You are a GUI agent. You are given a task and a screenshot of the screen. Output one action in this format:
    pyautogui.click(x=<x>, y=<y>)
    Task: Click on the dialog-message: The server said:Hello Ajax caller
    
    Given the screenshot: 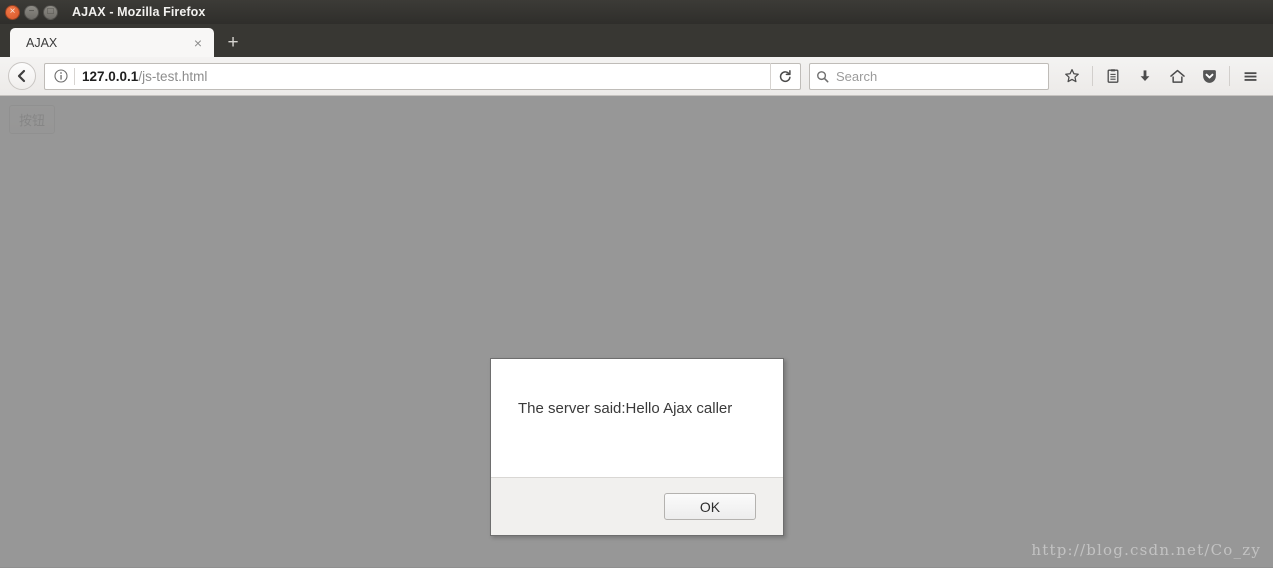 What is the action you would take?
    pyautogui.click(x=625, y=408)
    